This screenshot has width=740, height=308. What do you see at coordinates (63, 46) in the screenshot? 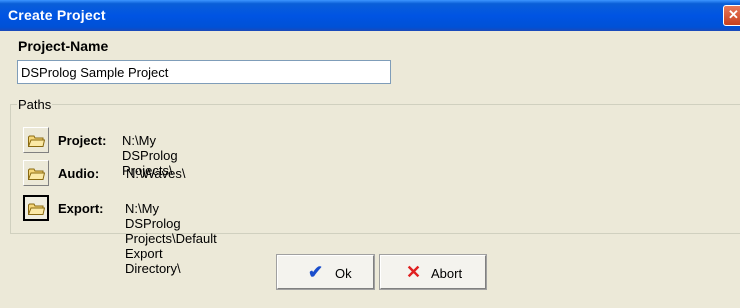
I see `project-name-label: Project-Name` at bounding box center [63, 46].